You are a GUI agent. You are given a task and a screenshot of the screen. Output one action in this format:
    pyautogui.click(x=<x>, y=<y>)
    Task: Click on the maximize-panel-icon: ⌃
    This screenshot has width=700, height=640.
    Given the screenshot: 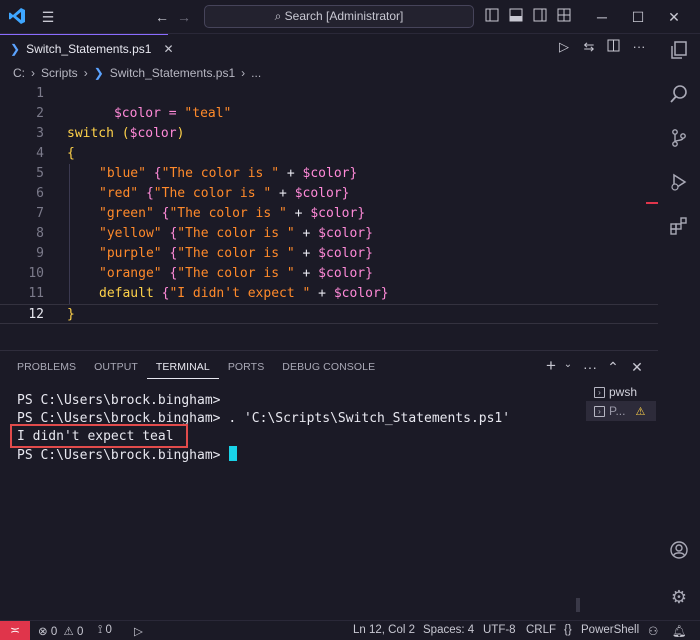 What is the action you would take?
    pyautogui.click(x=613, y=367)
    